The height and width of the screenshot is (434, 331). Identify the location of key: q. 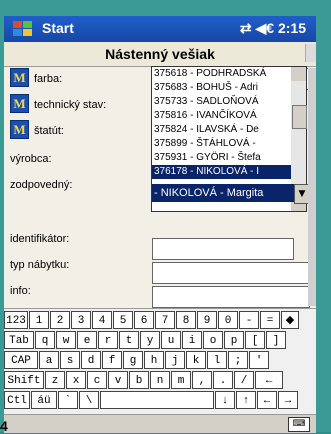
(45, 340).